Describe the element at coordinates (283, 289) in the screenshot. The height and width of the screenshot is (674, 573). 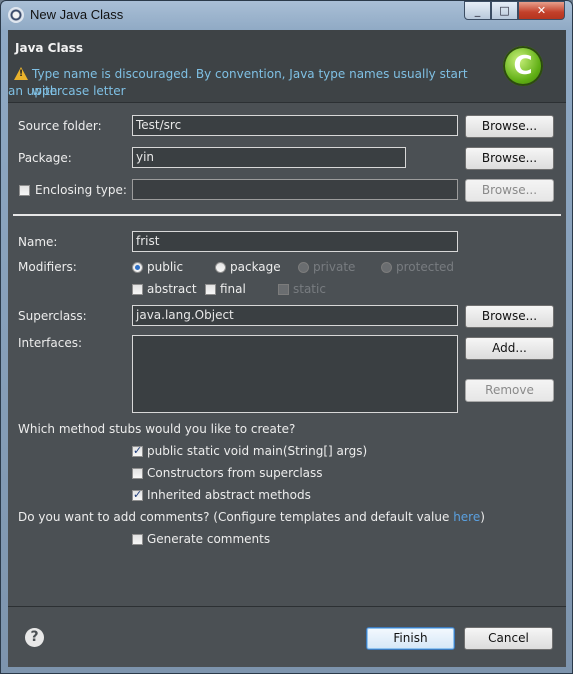
I see `modifier-static-checkbox` at that location.